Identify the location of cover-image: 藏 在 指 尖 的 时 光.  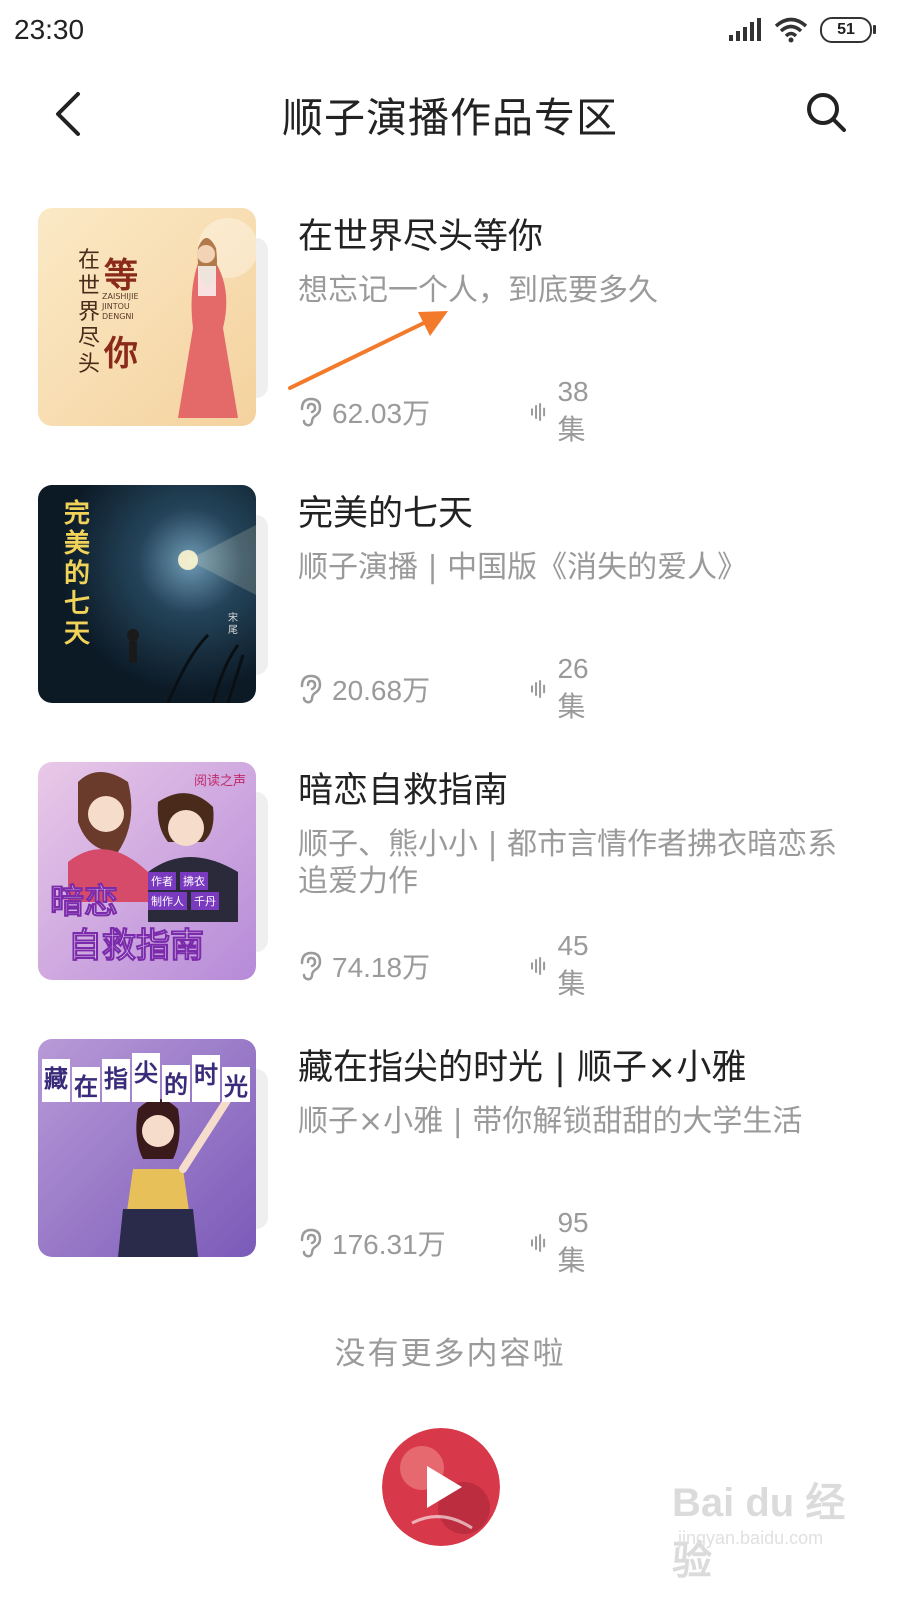
(147, 1148).